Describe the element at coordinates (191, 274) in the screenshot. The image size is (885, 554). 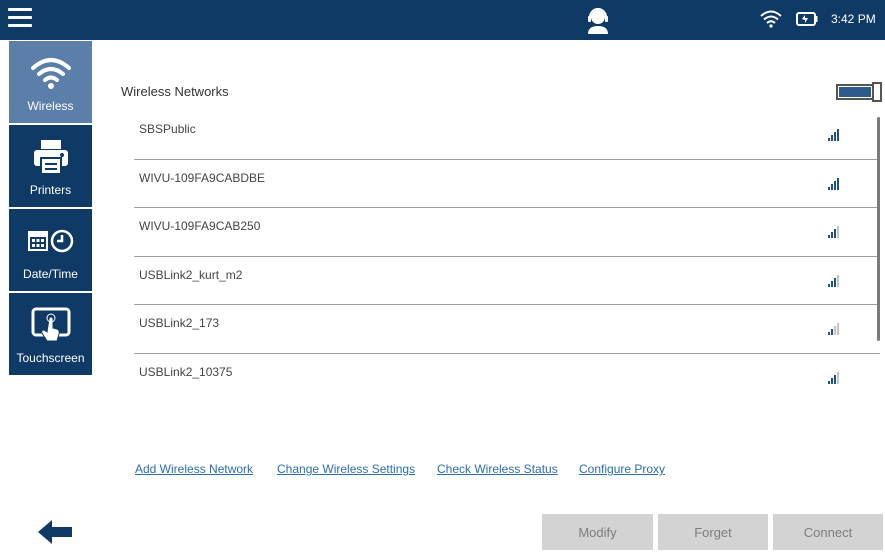
I see `network-name: USBLink2_kurt_m2` at that location.